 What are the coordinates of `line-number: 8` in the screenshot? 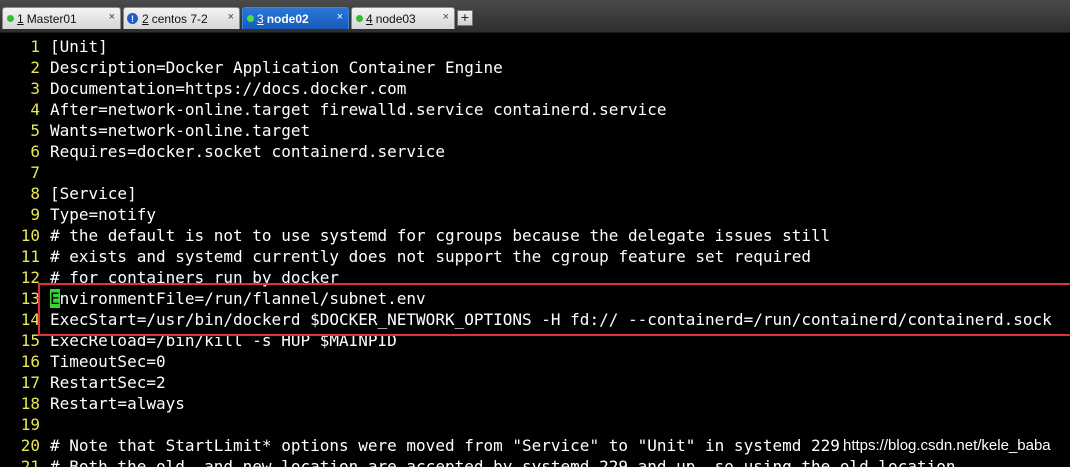 It's located at (35, 193).